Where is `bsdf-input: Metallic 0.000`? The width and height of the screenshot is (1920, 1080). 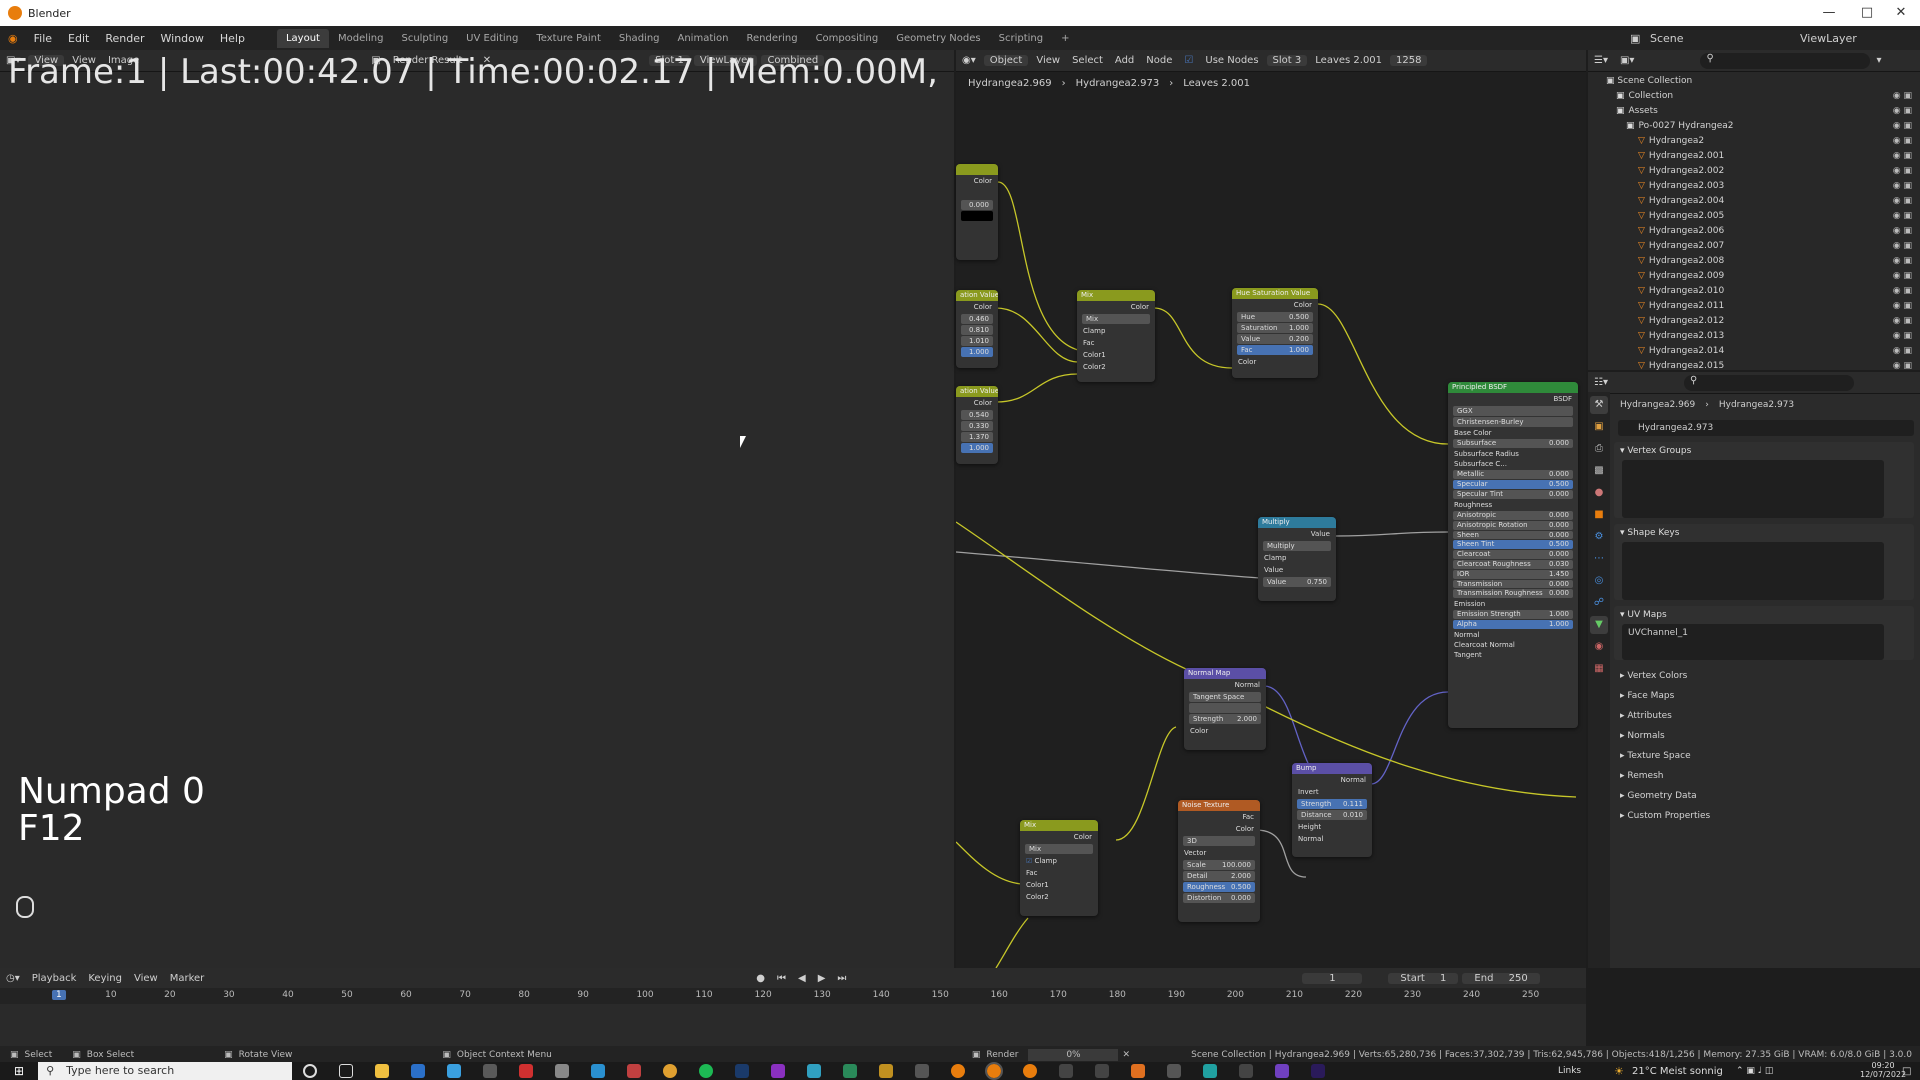
bsdf-input: Metallic 0.000 is located at coordinates (1513, 475).